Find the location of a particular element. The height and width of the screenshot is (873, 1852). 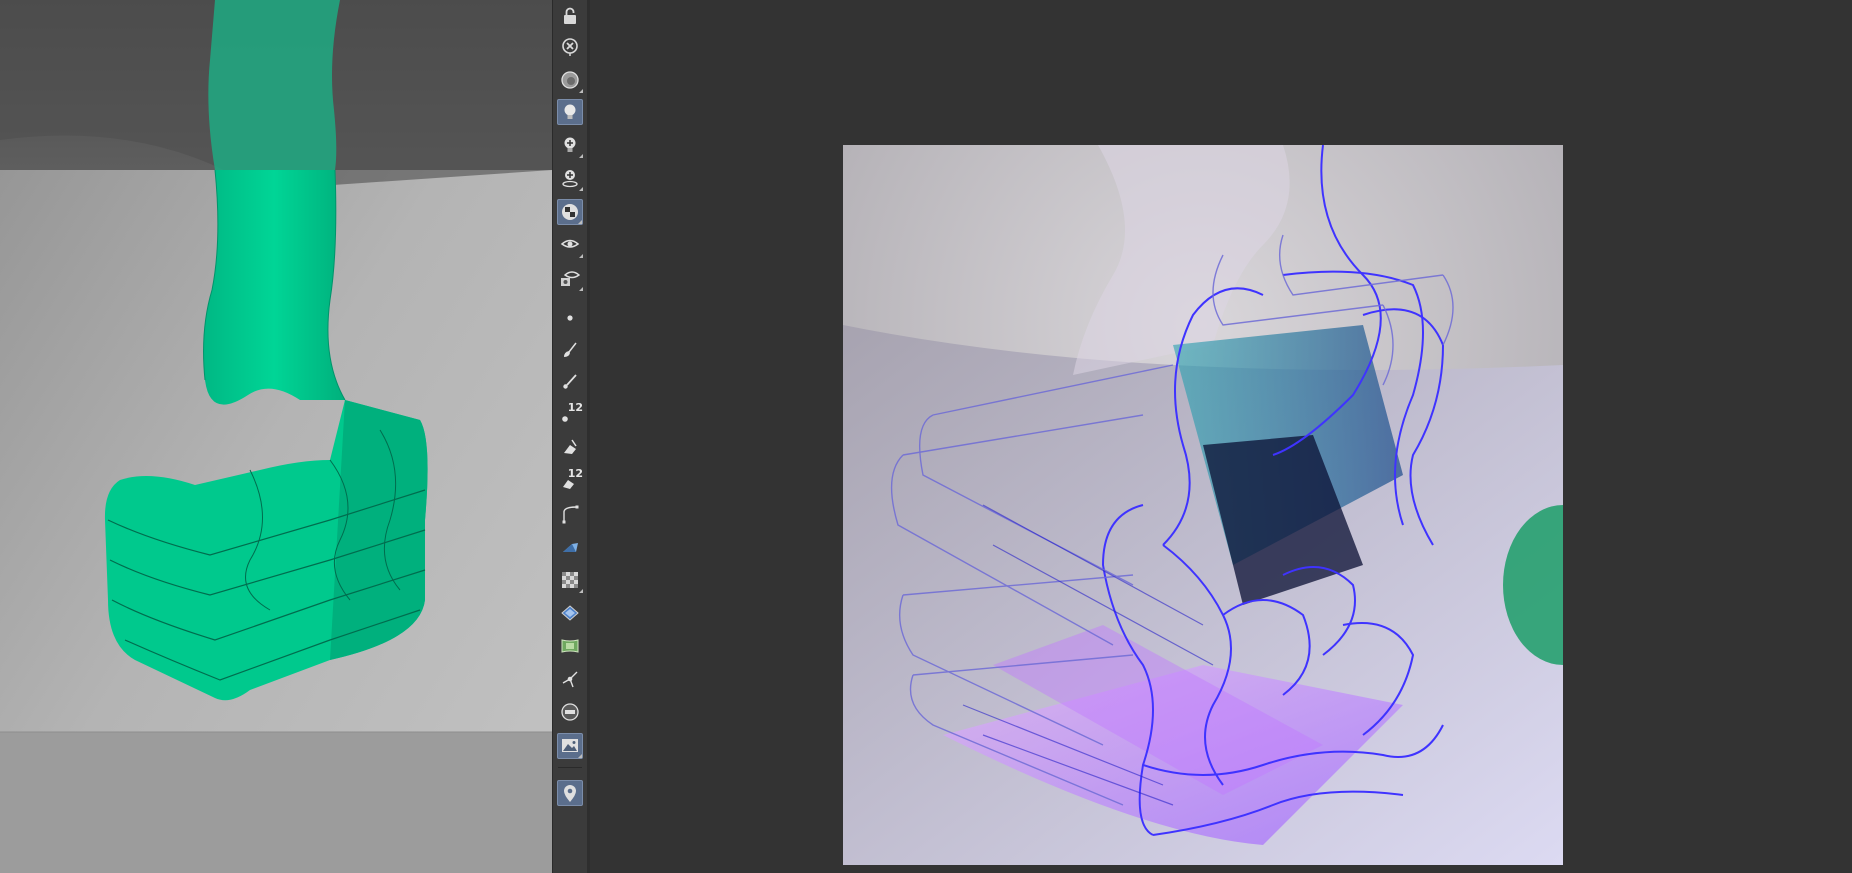

brush-size-badge: 12 is located at coordinates (575, 407).